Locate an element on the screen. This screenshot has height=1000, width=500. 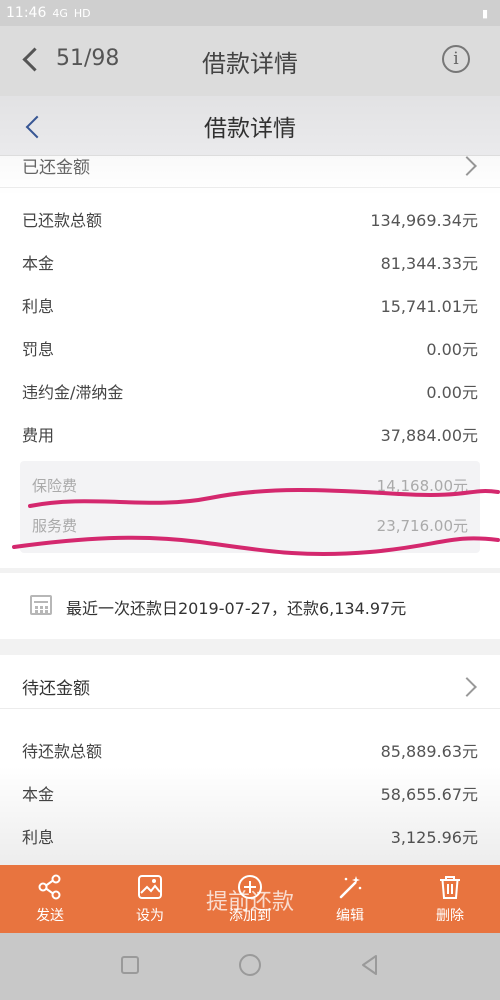
network-label: 4G is located at coordinates (60, 13).